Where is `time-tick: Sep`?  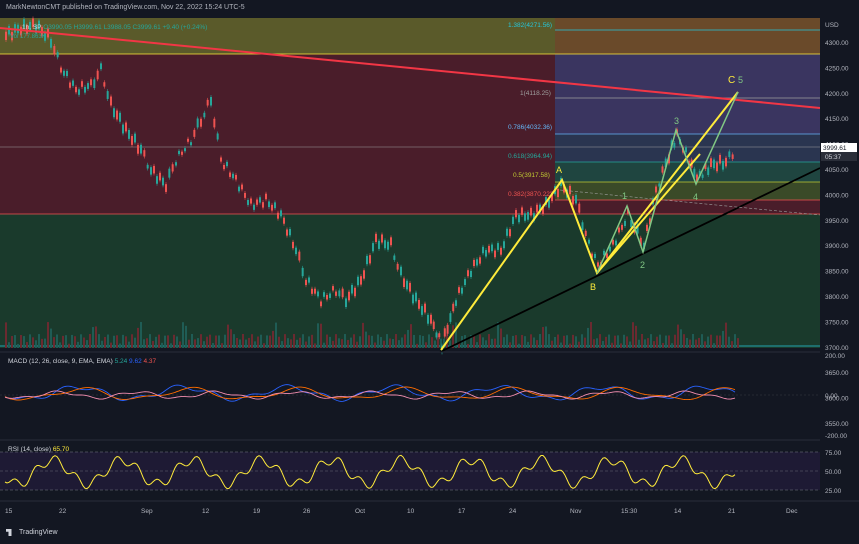 time-tick: Sep is located at coordinates (147, 511).